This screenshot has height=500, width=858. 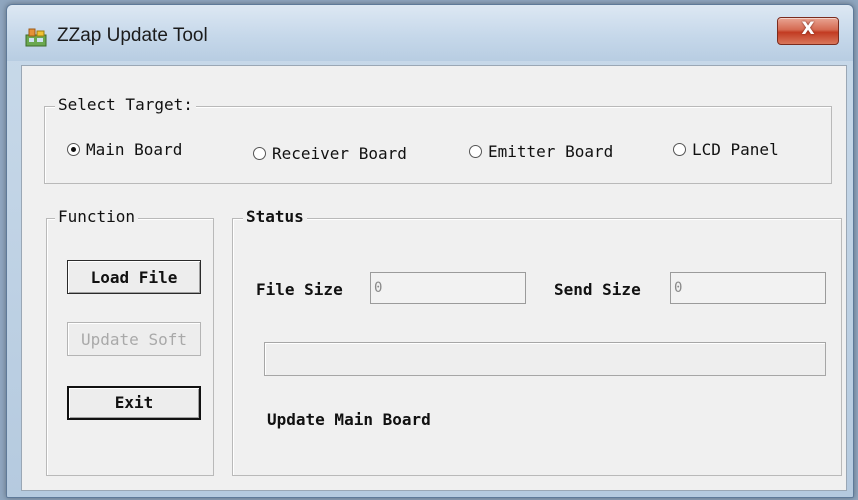 What do you see at coordinates (339, 153) in the screenshot?
I see `radio-receiver-board-label: Receiver Board` at bounding box center [339, 153].